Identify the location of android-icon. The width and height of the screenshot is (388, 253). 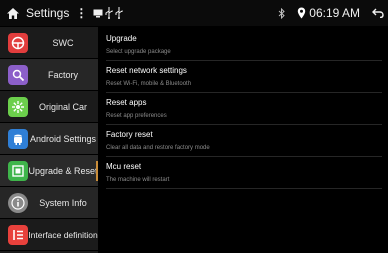
(18, 138).